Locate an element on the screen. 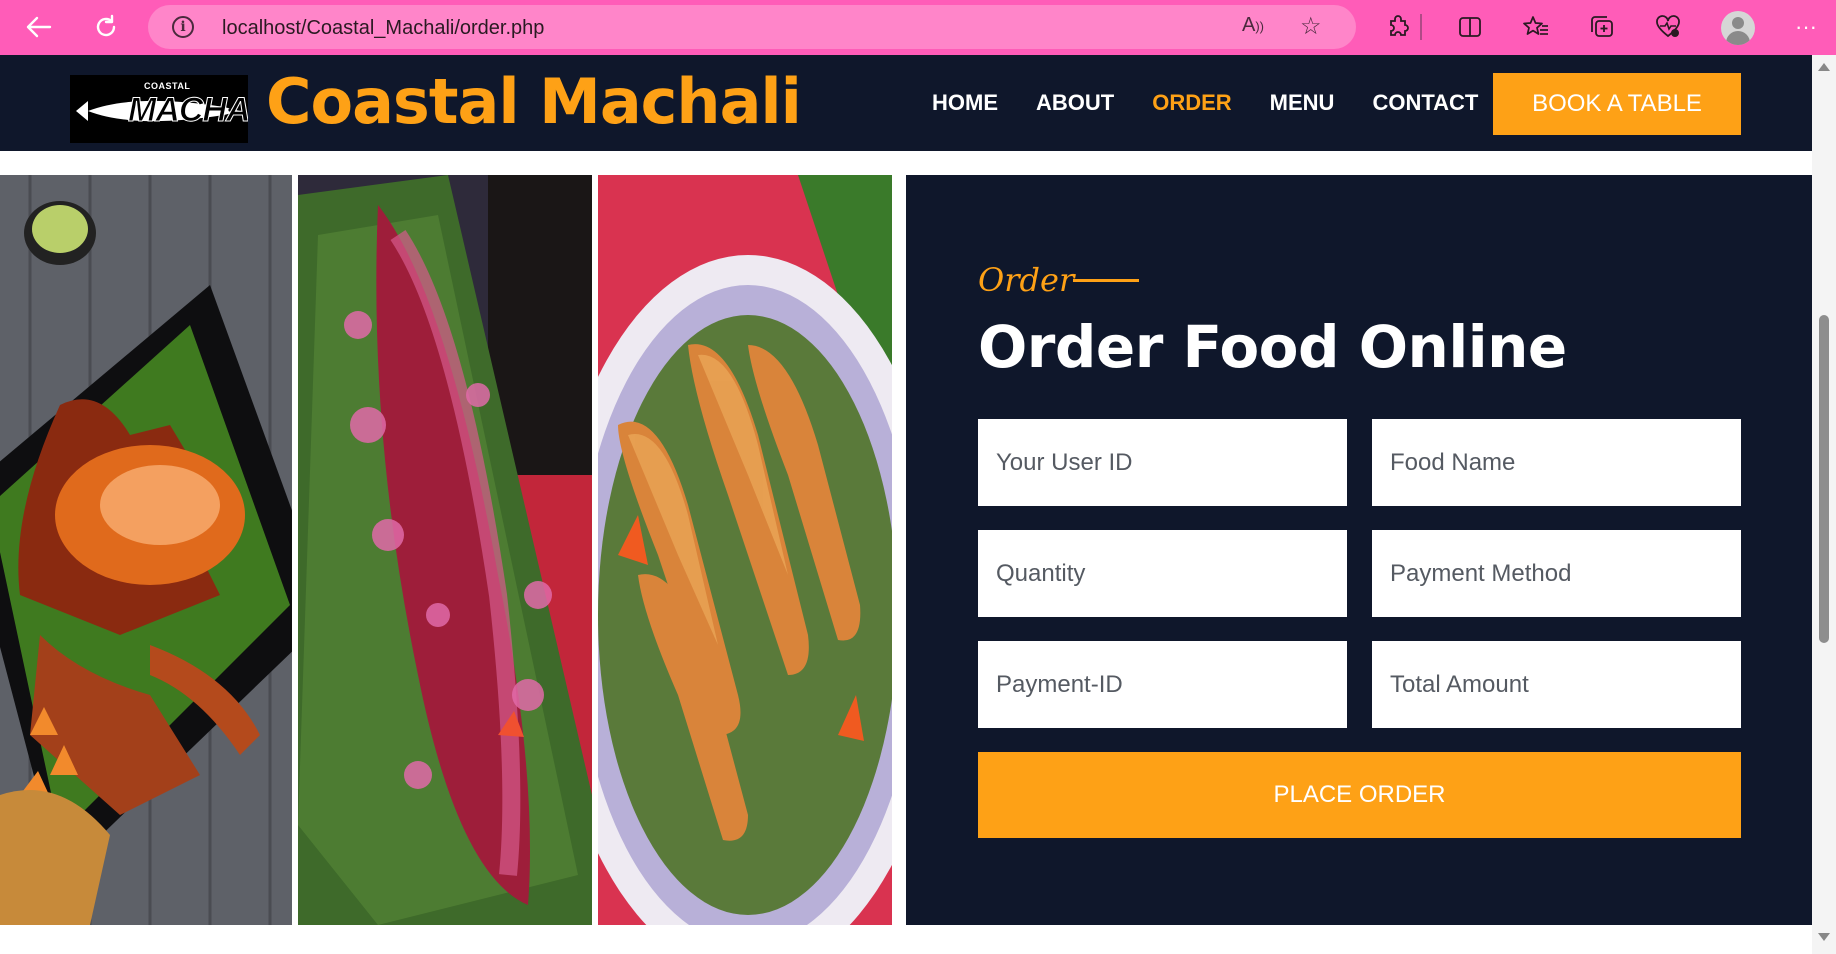  nav-item-contact: CONTACT is located at coordinates (1425, 103).